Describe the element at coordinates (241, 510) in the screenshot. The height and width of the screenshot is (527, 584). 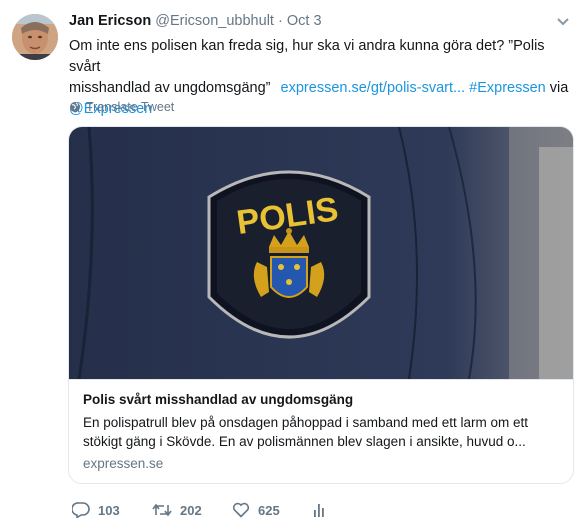
I see `heart-icon` at that location.